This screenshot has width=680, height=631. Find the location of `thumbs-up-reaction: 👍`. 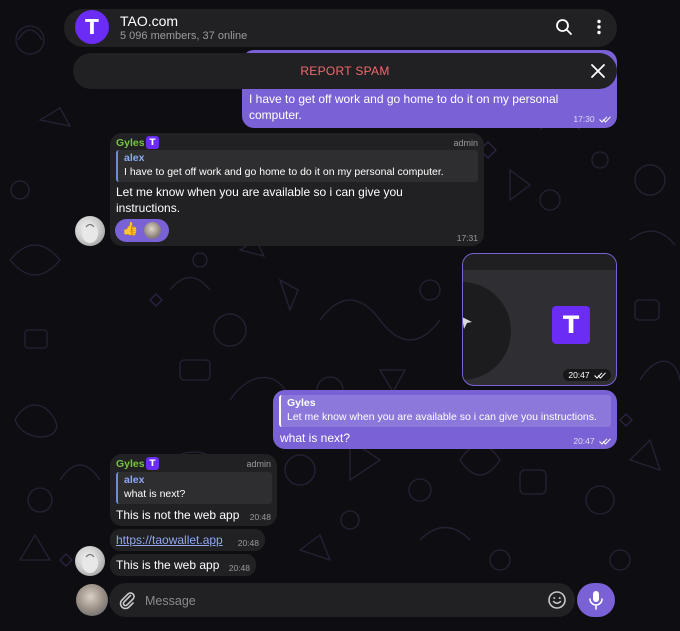

thumbs-up-reaction: 👍 is located at coordinates (130, 229).